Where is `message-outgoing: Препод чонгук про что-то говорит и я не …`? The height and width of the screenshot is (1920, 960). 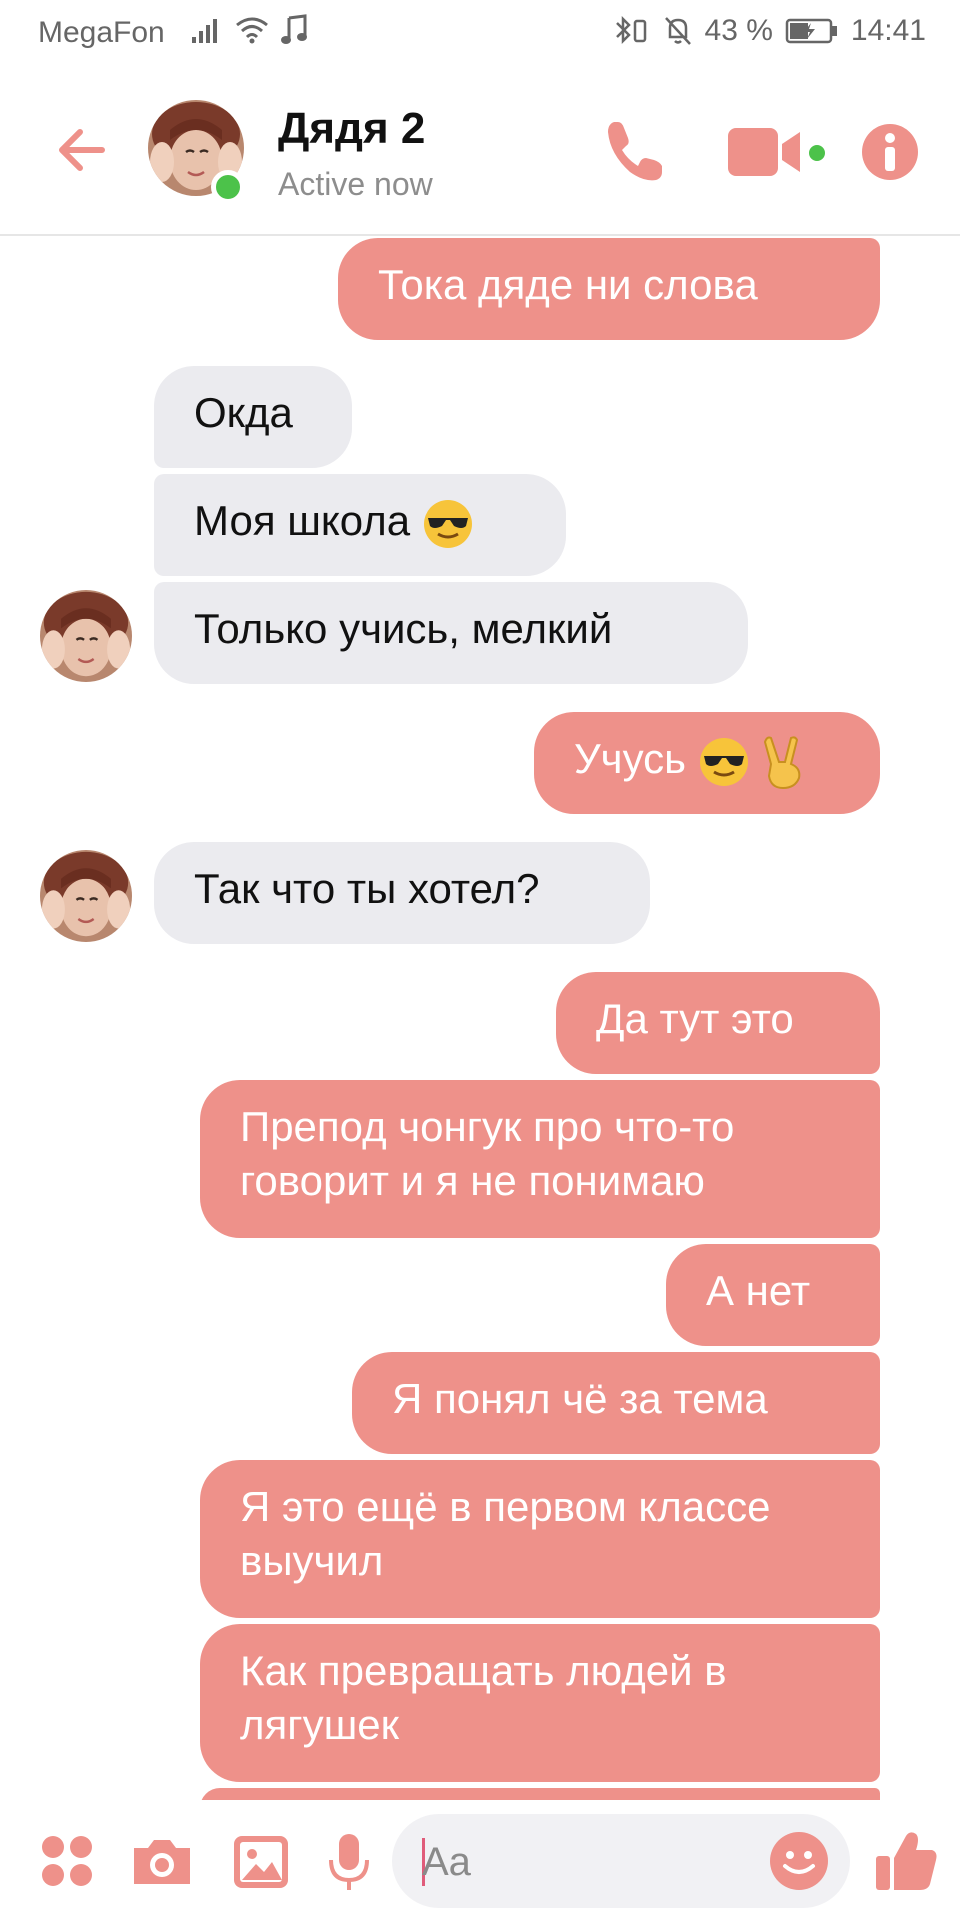
message-outgoing: Препод чонгук про что-то говорит и я не … is located at coordinates (540, 1159).